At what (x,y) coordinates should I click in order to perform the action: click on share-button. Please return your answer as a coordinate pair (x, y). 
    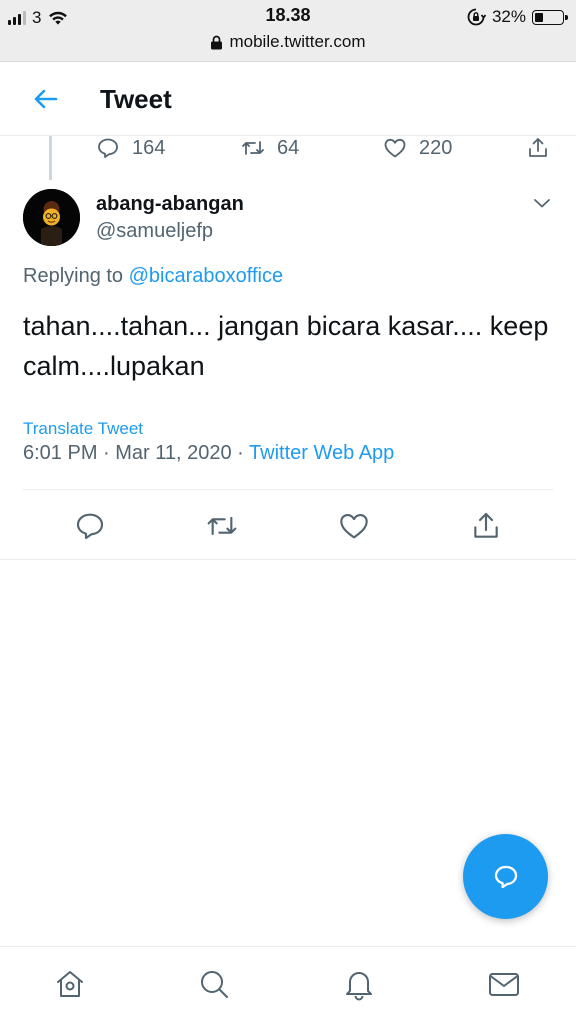
    Looking at the image, I should click on (486, 526).